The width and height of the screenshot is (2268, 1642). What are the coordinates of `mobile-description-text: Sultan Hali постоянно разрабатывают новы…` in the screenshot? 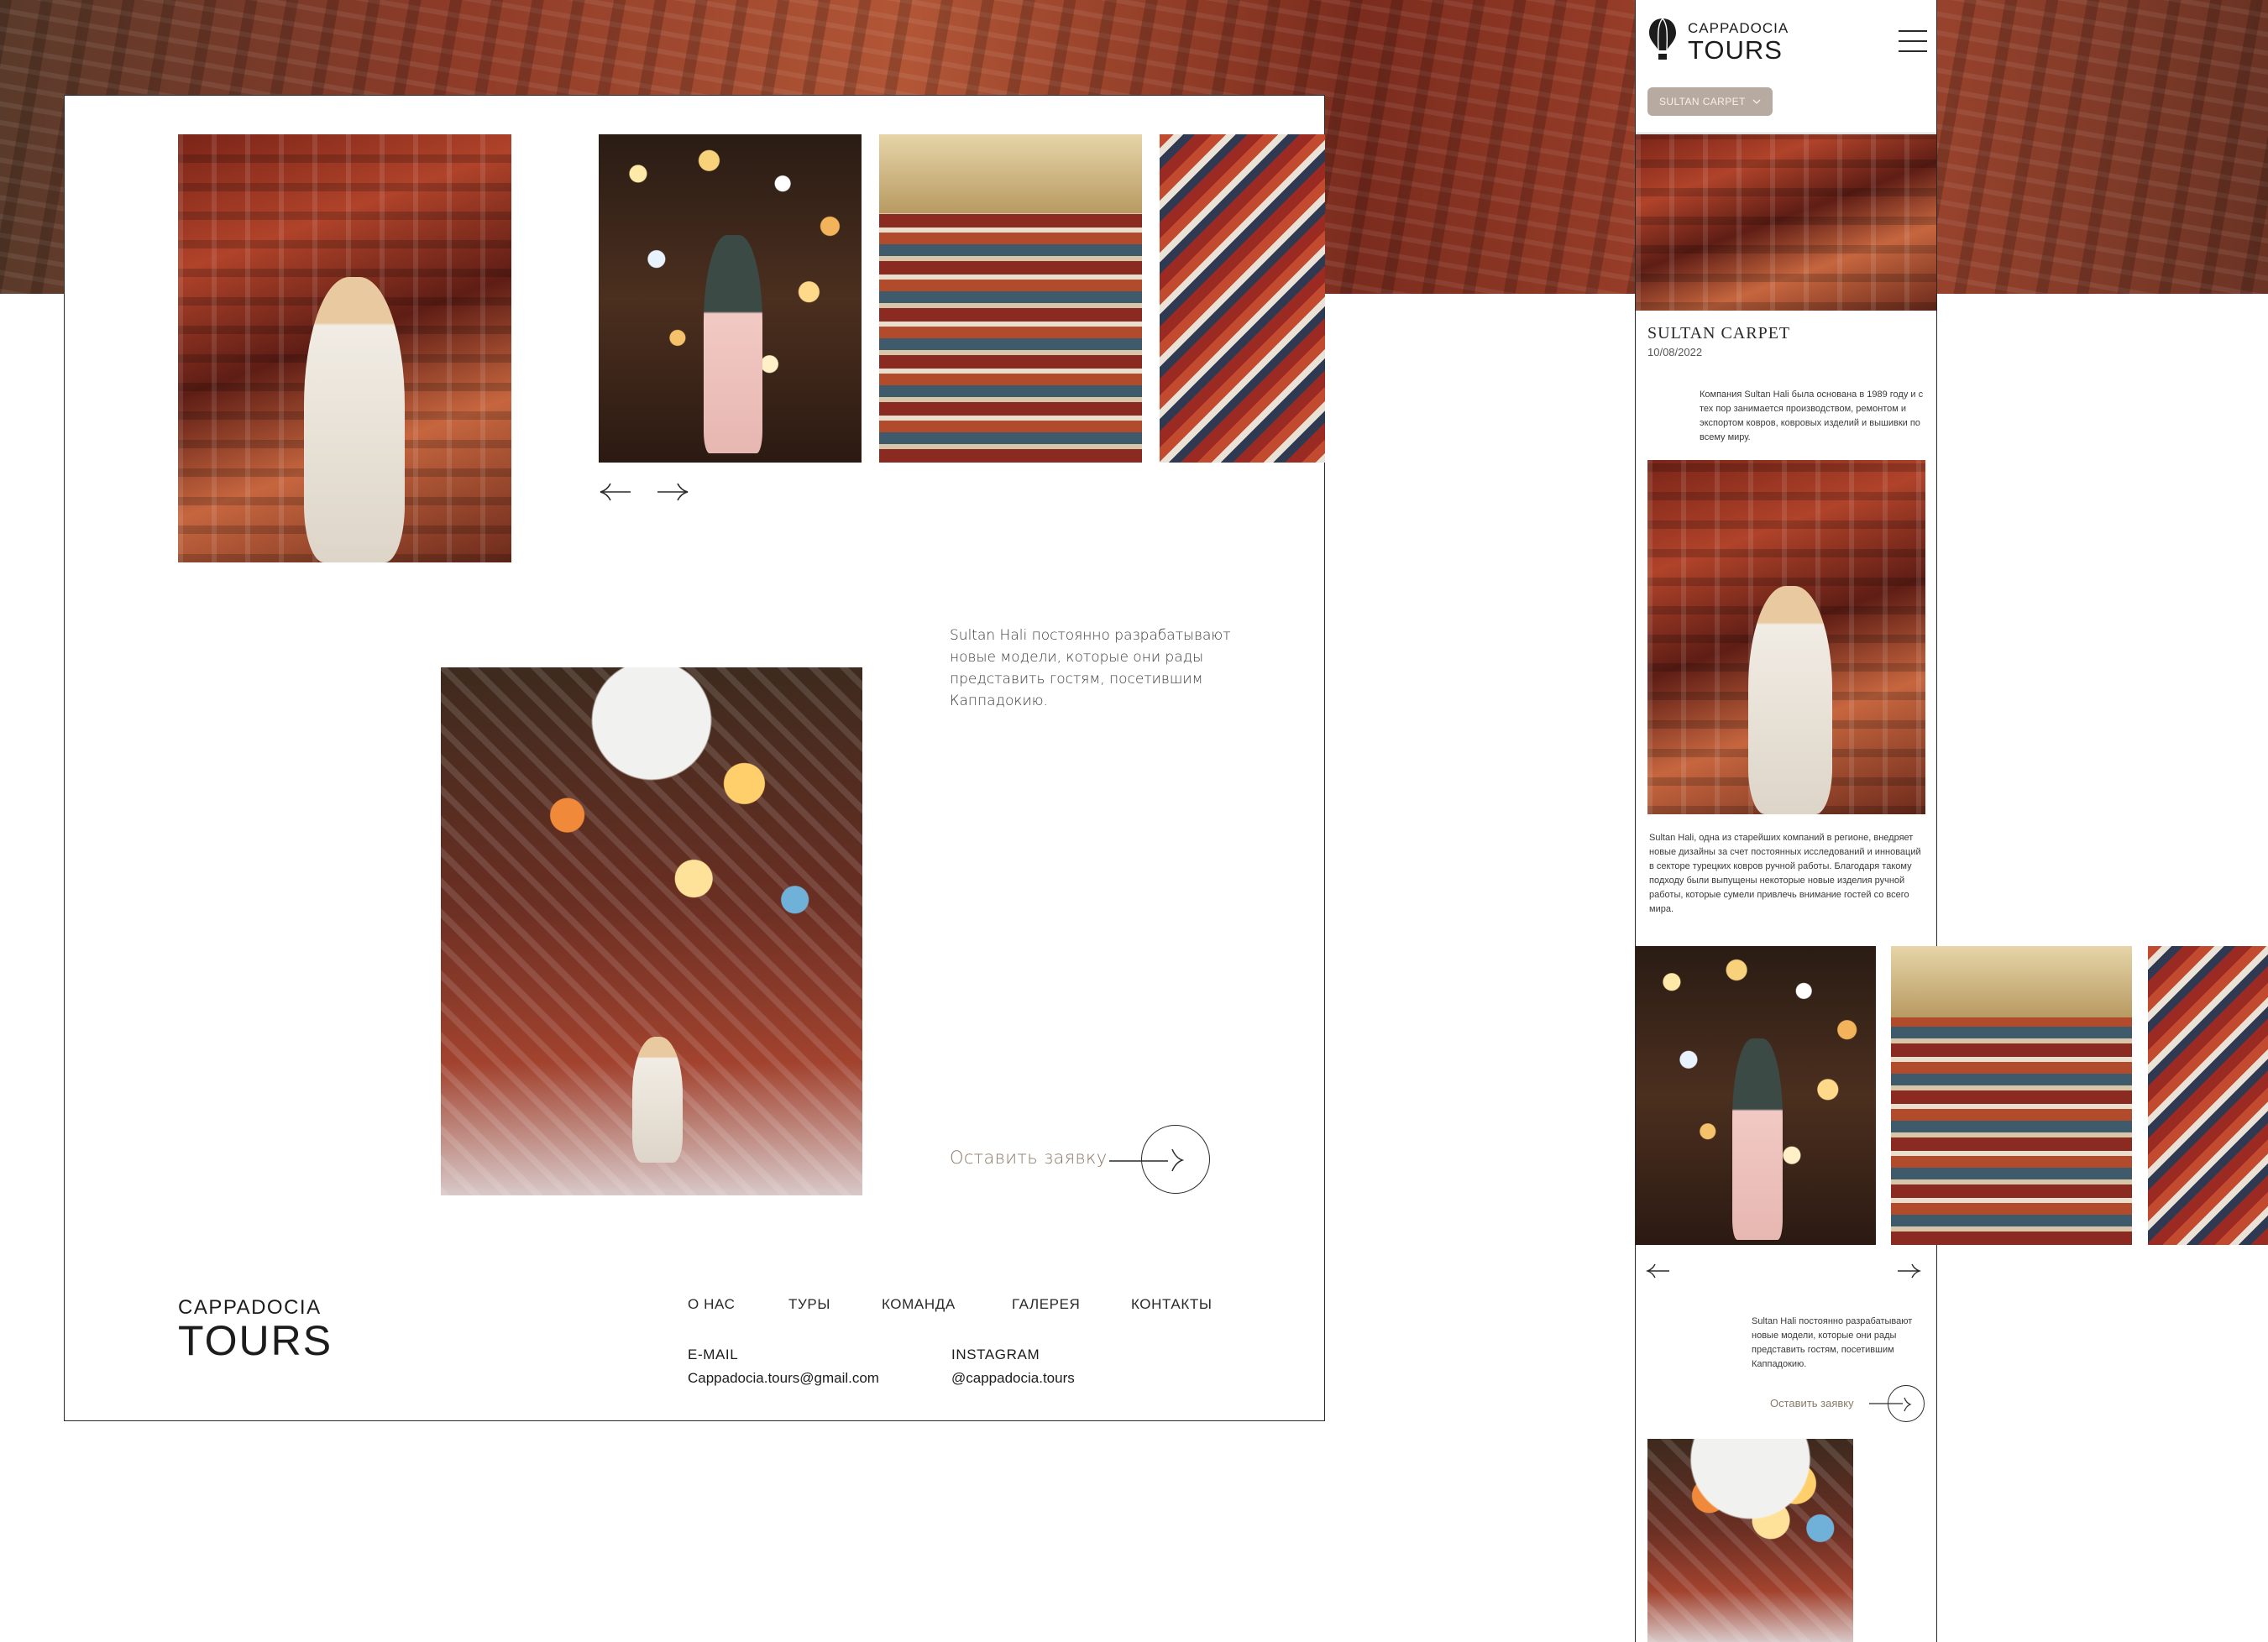 It's located at (1833, 1342).